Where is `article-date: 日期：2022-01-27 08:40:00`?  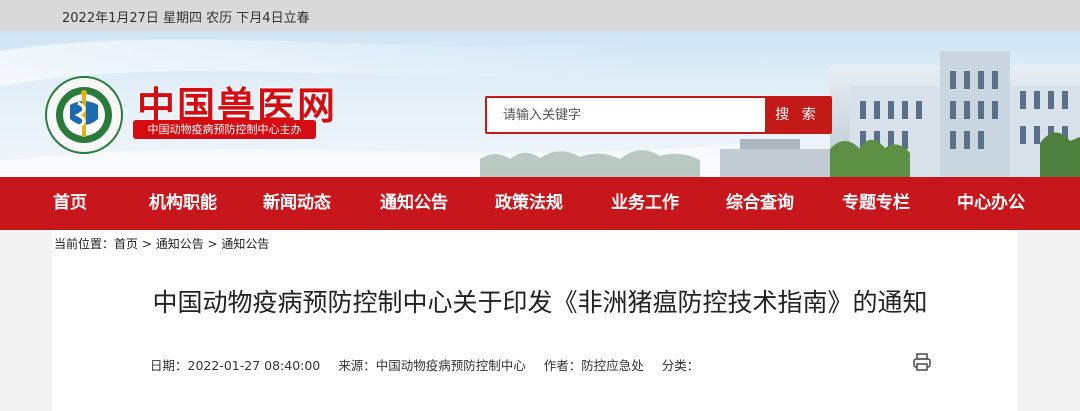
article-date: 日期：2022-01-27 08:40:00 is located at coordinates (235, 365).